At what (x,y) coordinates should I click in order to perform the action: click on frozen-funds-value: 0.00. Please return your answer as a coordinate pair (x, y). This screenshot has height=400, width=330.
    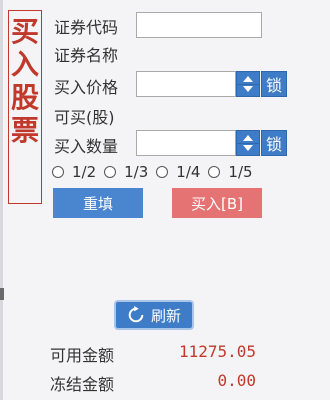
    Looking at the image, I should click on (236, 380).